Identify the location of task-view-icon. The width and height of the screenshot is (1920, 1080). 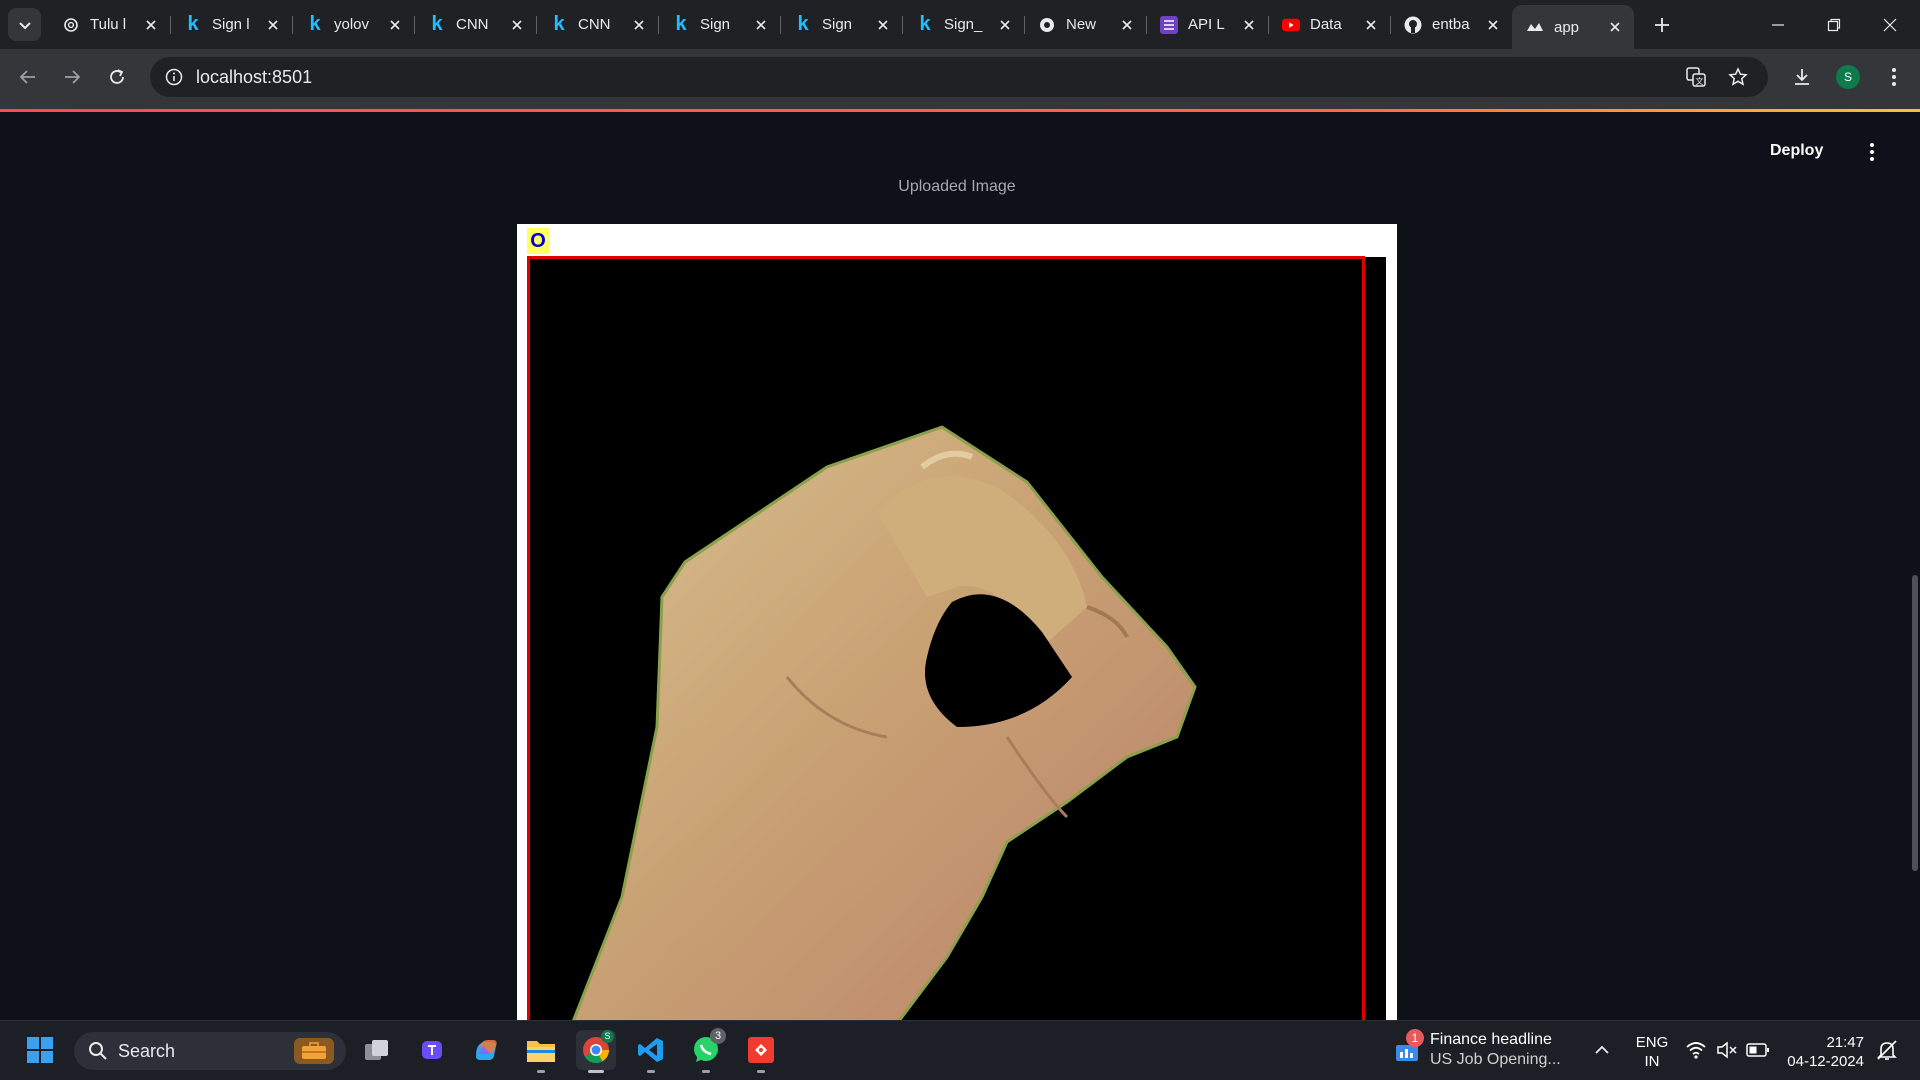
(376, 1050).